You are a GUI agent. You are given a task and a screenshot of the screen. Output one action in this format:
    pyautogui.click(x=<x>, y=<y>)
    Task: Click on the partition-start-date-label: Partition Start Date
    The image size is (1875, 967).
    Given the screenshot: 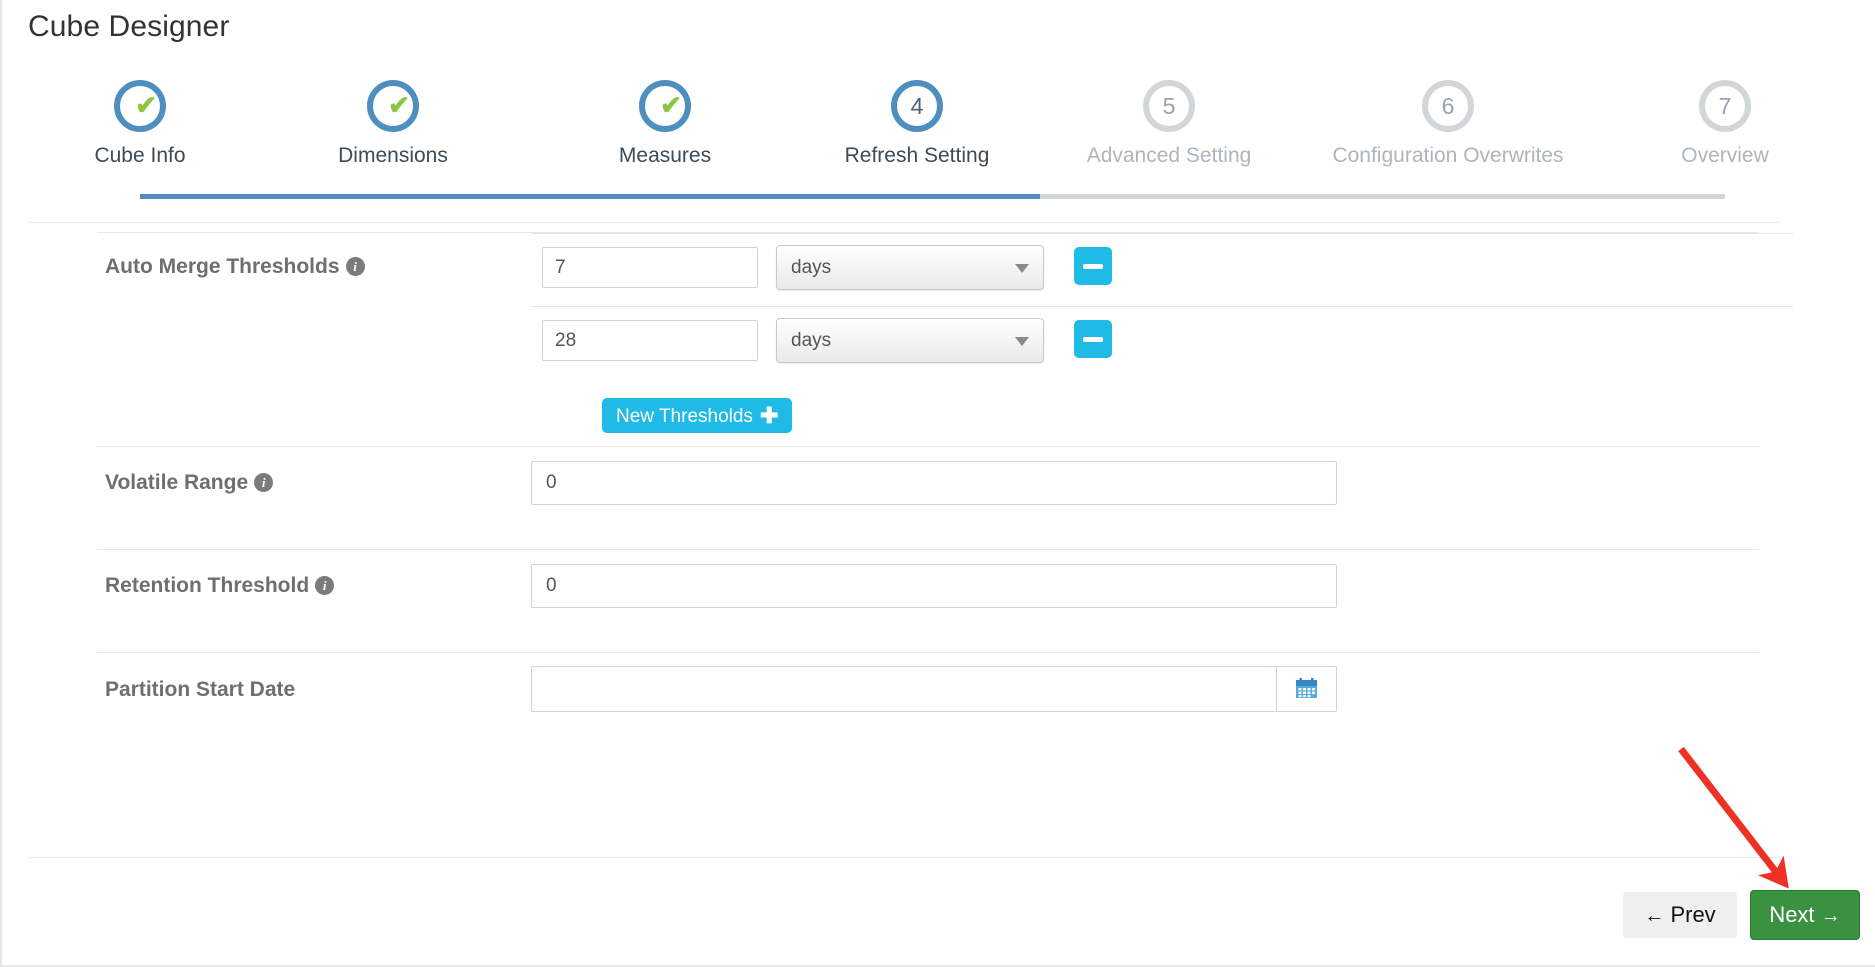 What is the action you would take?
    pyautogui.click(x=200, y=689)
    